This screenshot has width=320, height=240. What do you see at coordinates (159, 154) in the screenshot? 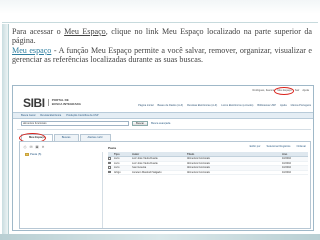
I see `col-author: Autor` at bounding box center [159, 154].